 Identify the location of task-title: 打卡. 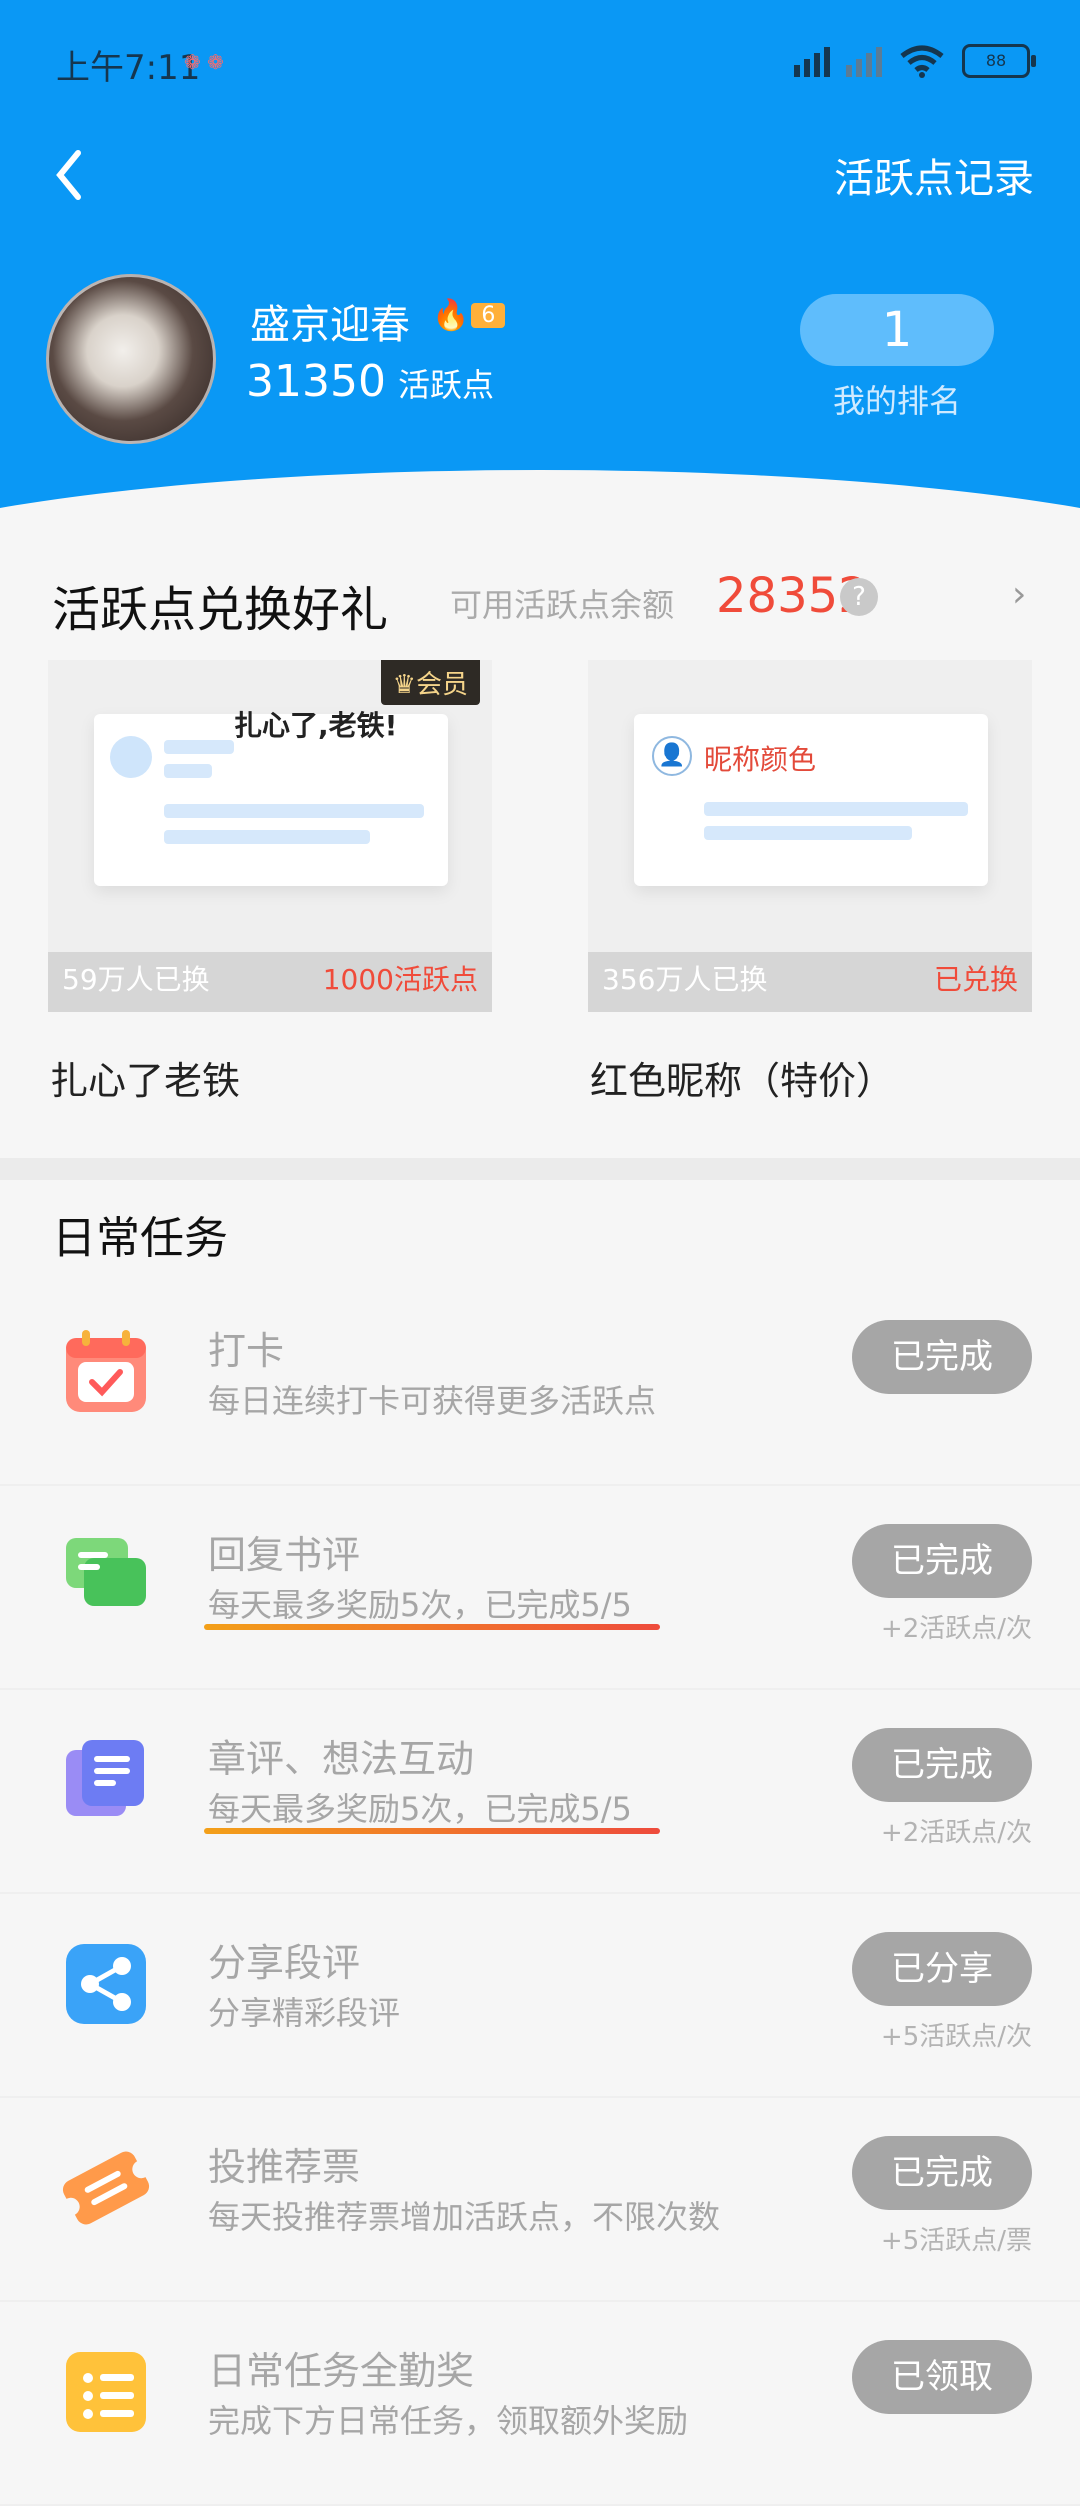
(246, 1351).